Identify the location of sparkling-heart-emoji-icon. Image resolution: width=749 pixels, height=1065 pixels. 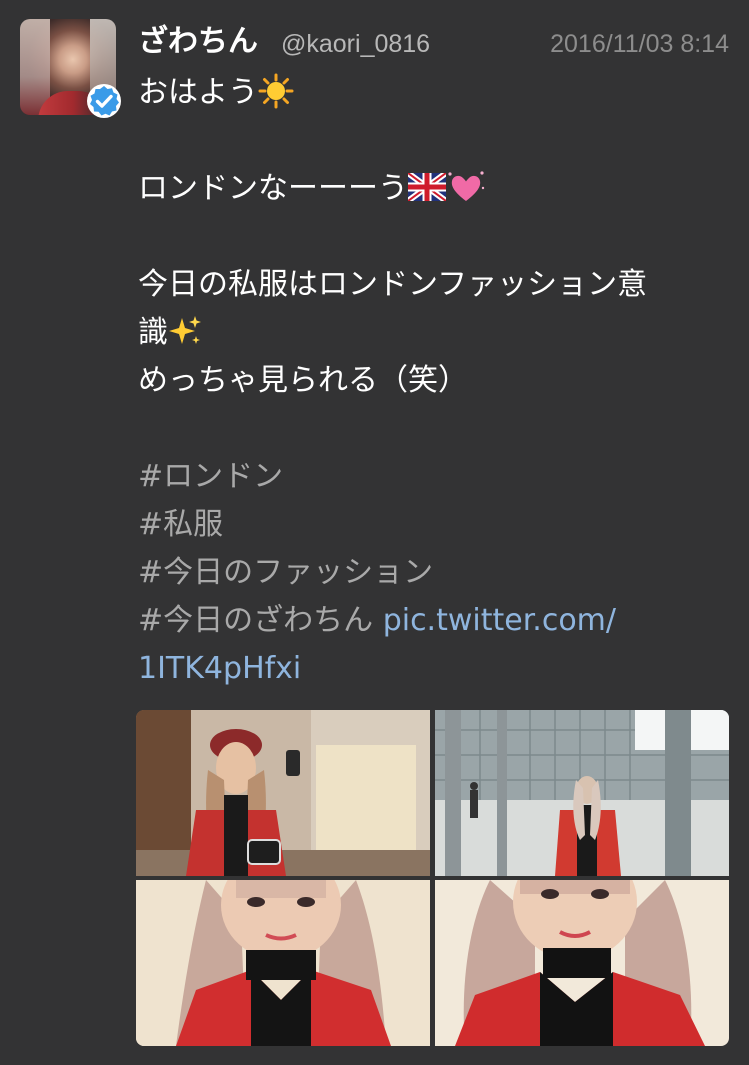
(466, 185).